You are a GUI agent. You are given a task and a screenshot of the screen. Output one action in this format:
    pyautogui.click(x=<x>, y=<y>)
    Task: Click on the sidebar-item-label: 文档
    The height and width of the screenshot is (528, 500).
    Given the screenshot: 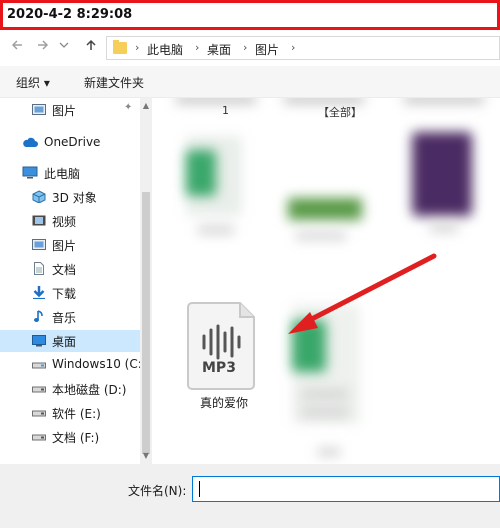 What is the action you would take?
    pyautogui.click(x=64, y=270)
    